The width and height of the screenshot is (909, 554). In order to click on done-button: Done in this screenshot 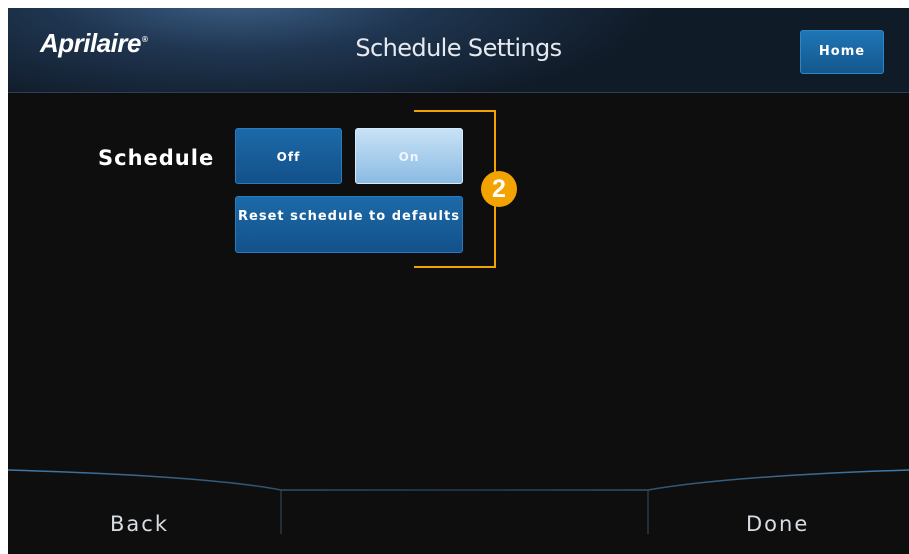, I will do `click(777, 524)`.